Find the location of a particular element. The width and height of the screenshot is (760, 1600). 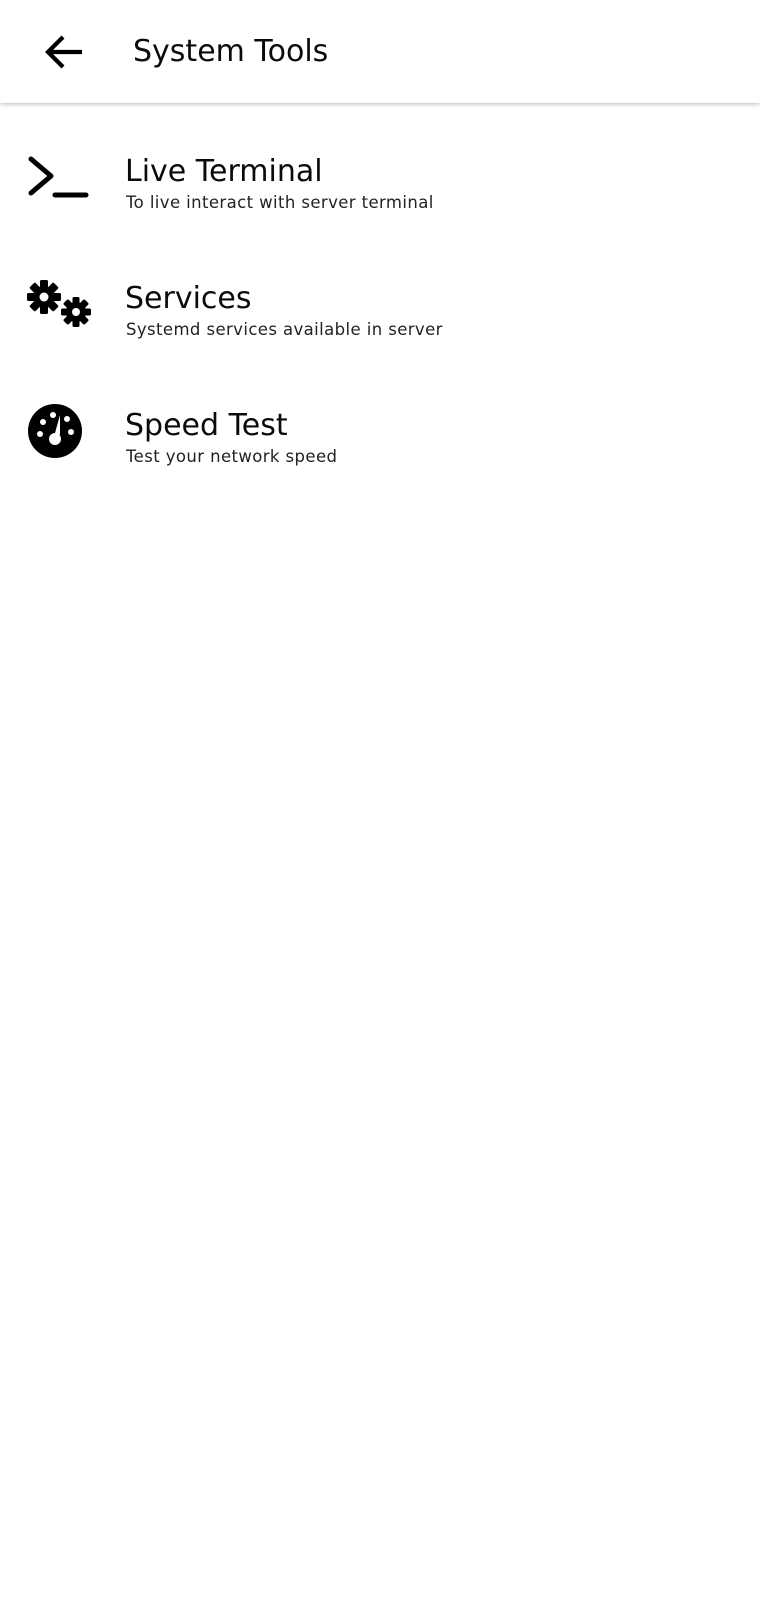

speedometer-icon is located at coordinates (62, 432).